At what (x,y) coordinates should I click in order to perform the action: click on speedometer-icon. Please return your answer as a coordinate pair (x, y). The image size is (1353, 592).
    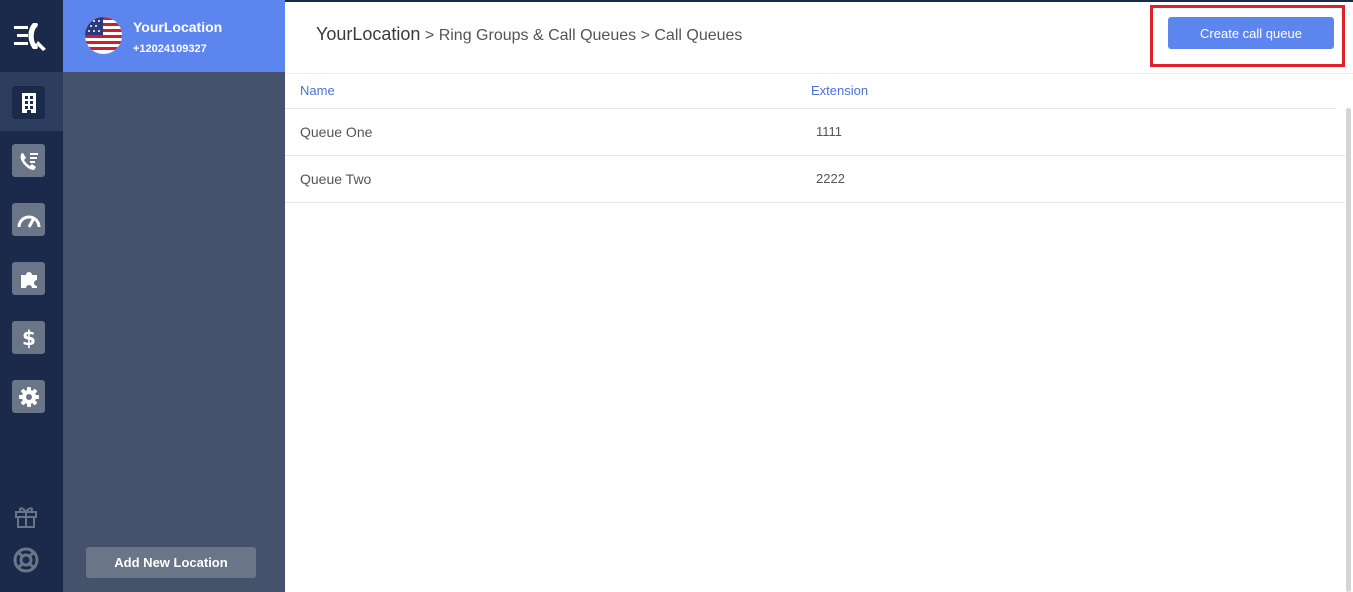
    Looking at the image, I should click on (28, 221).